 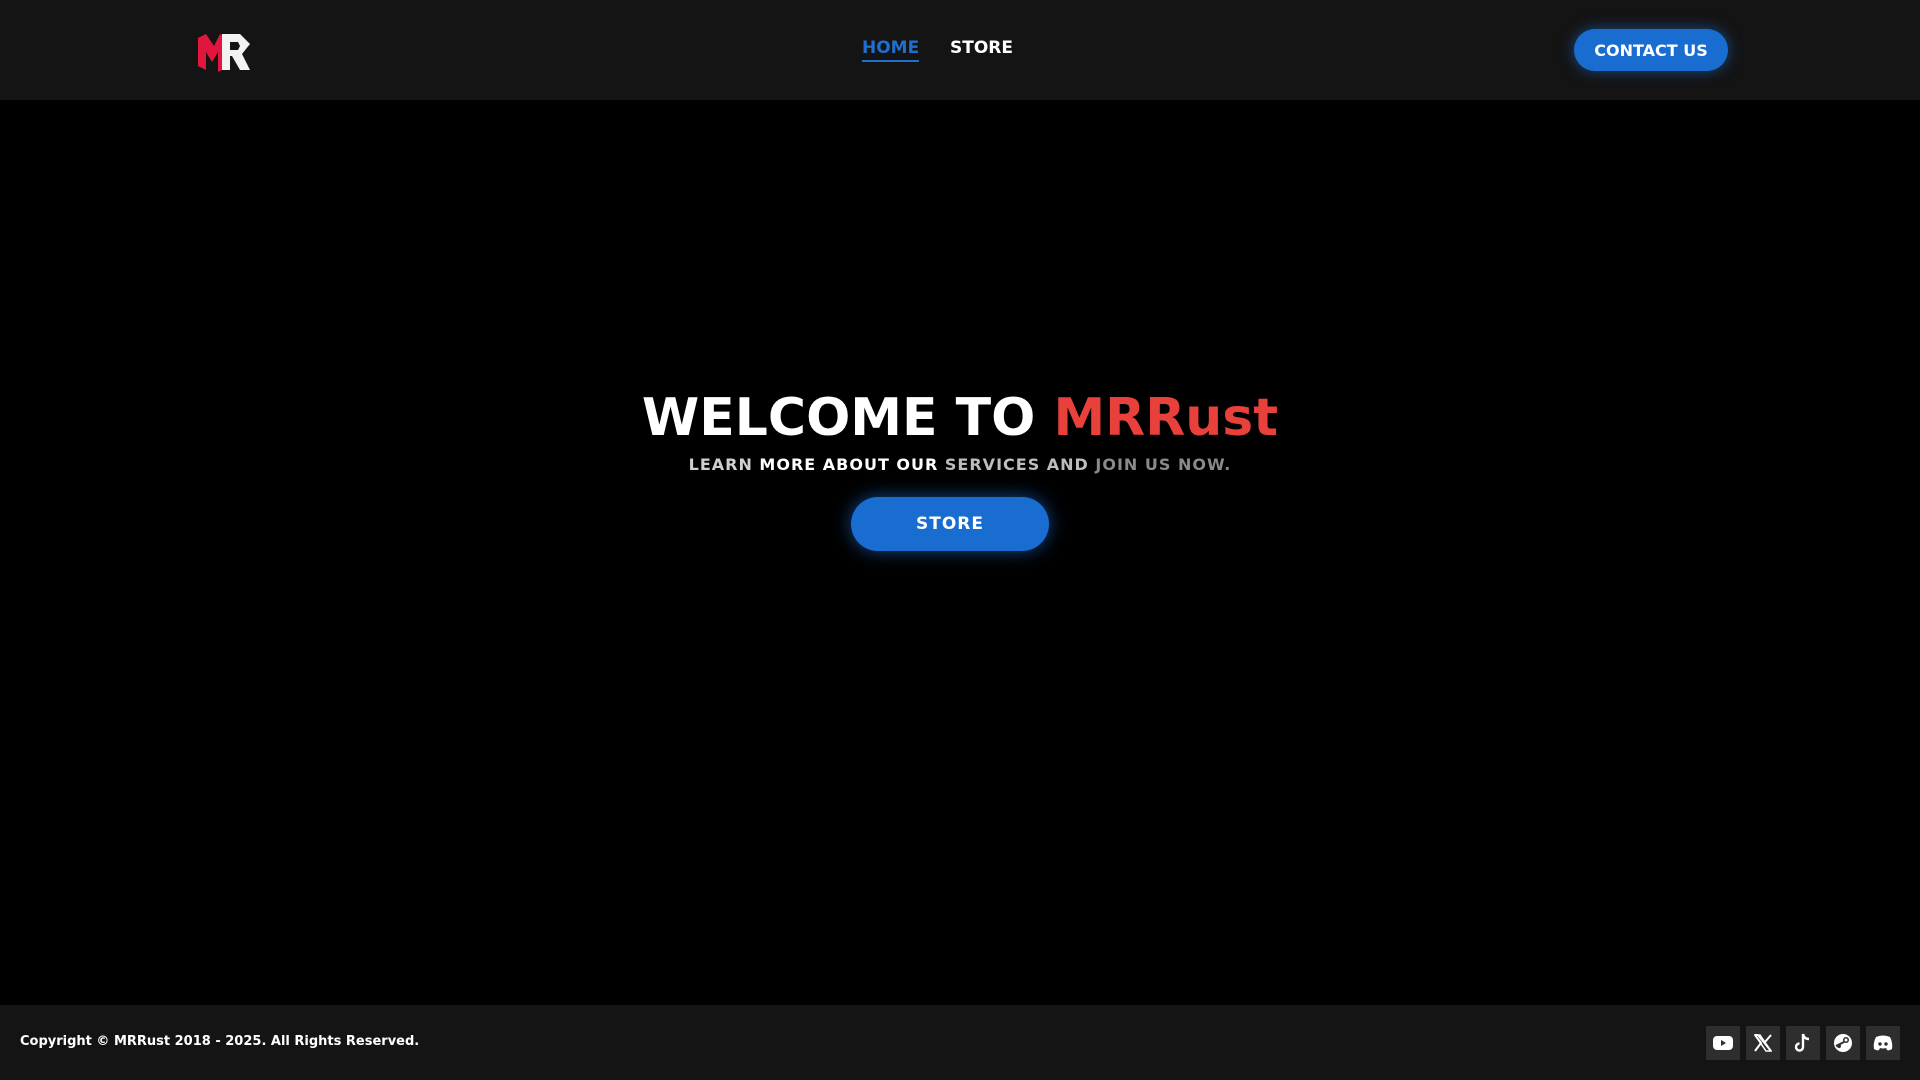 I want to click on site-header: HOME STORE CONTACT US, so click(x=960, y=50).